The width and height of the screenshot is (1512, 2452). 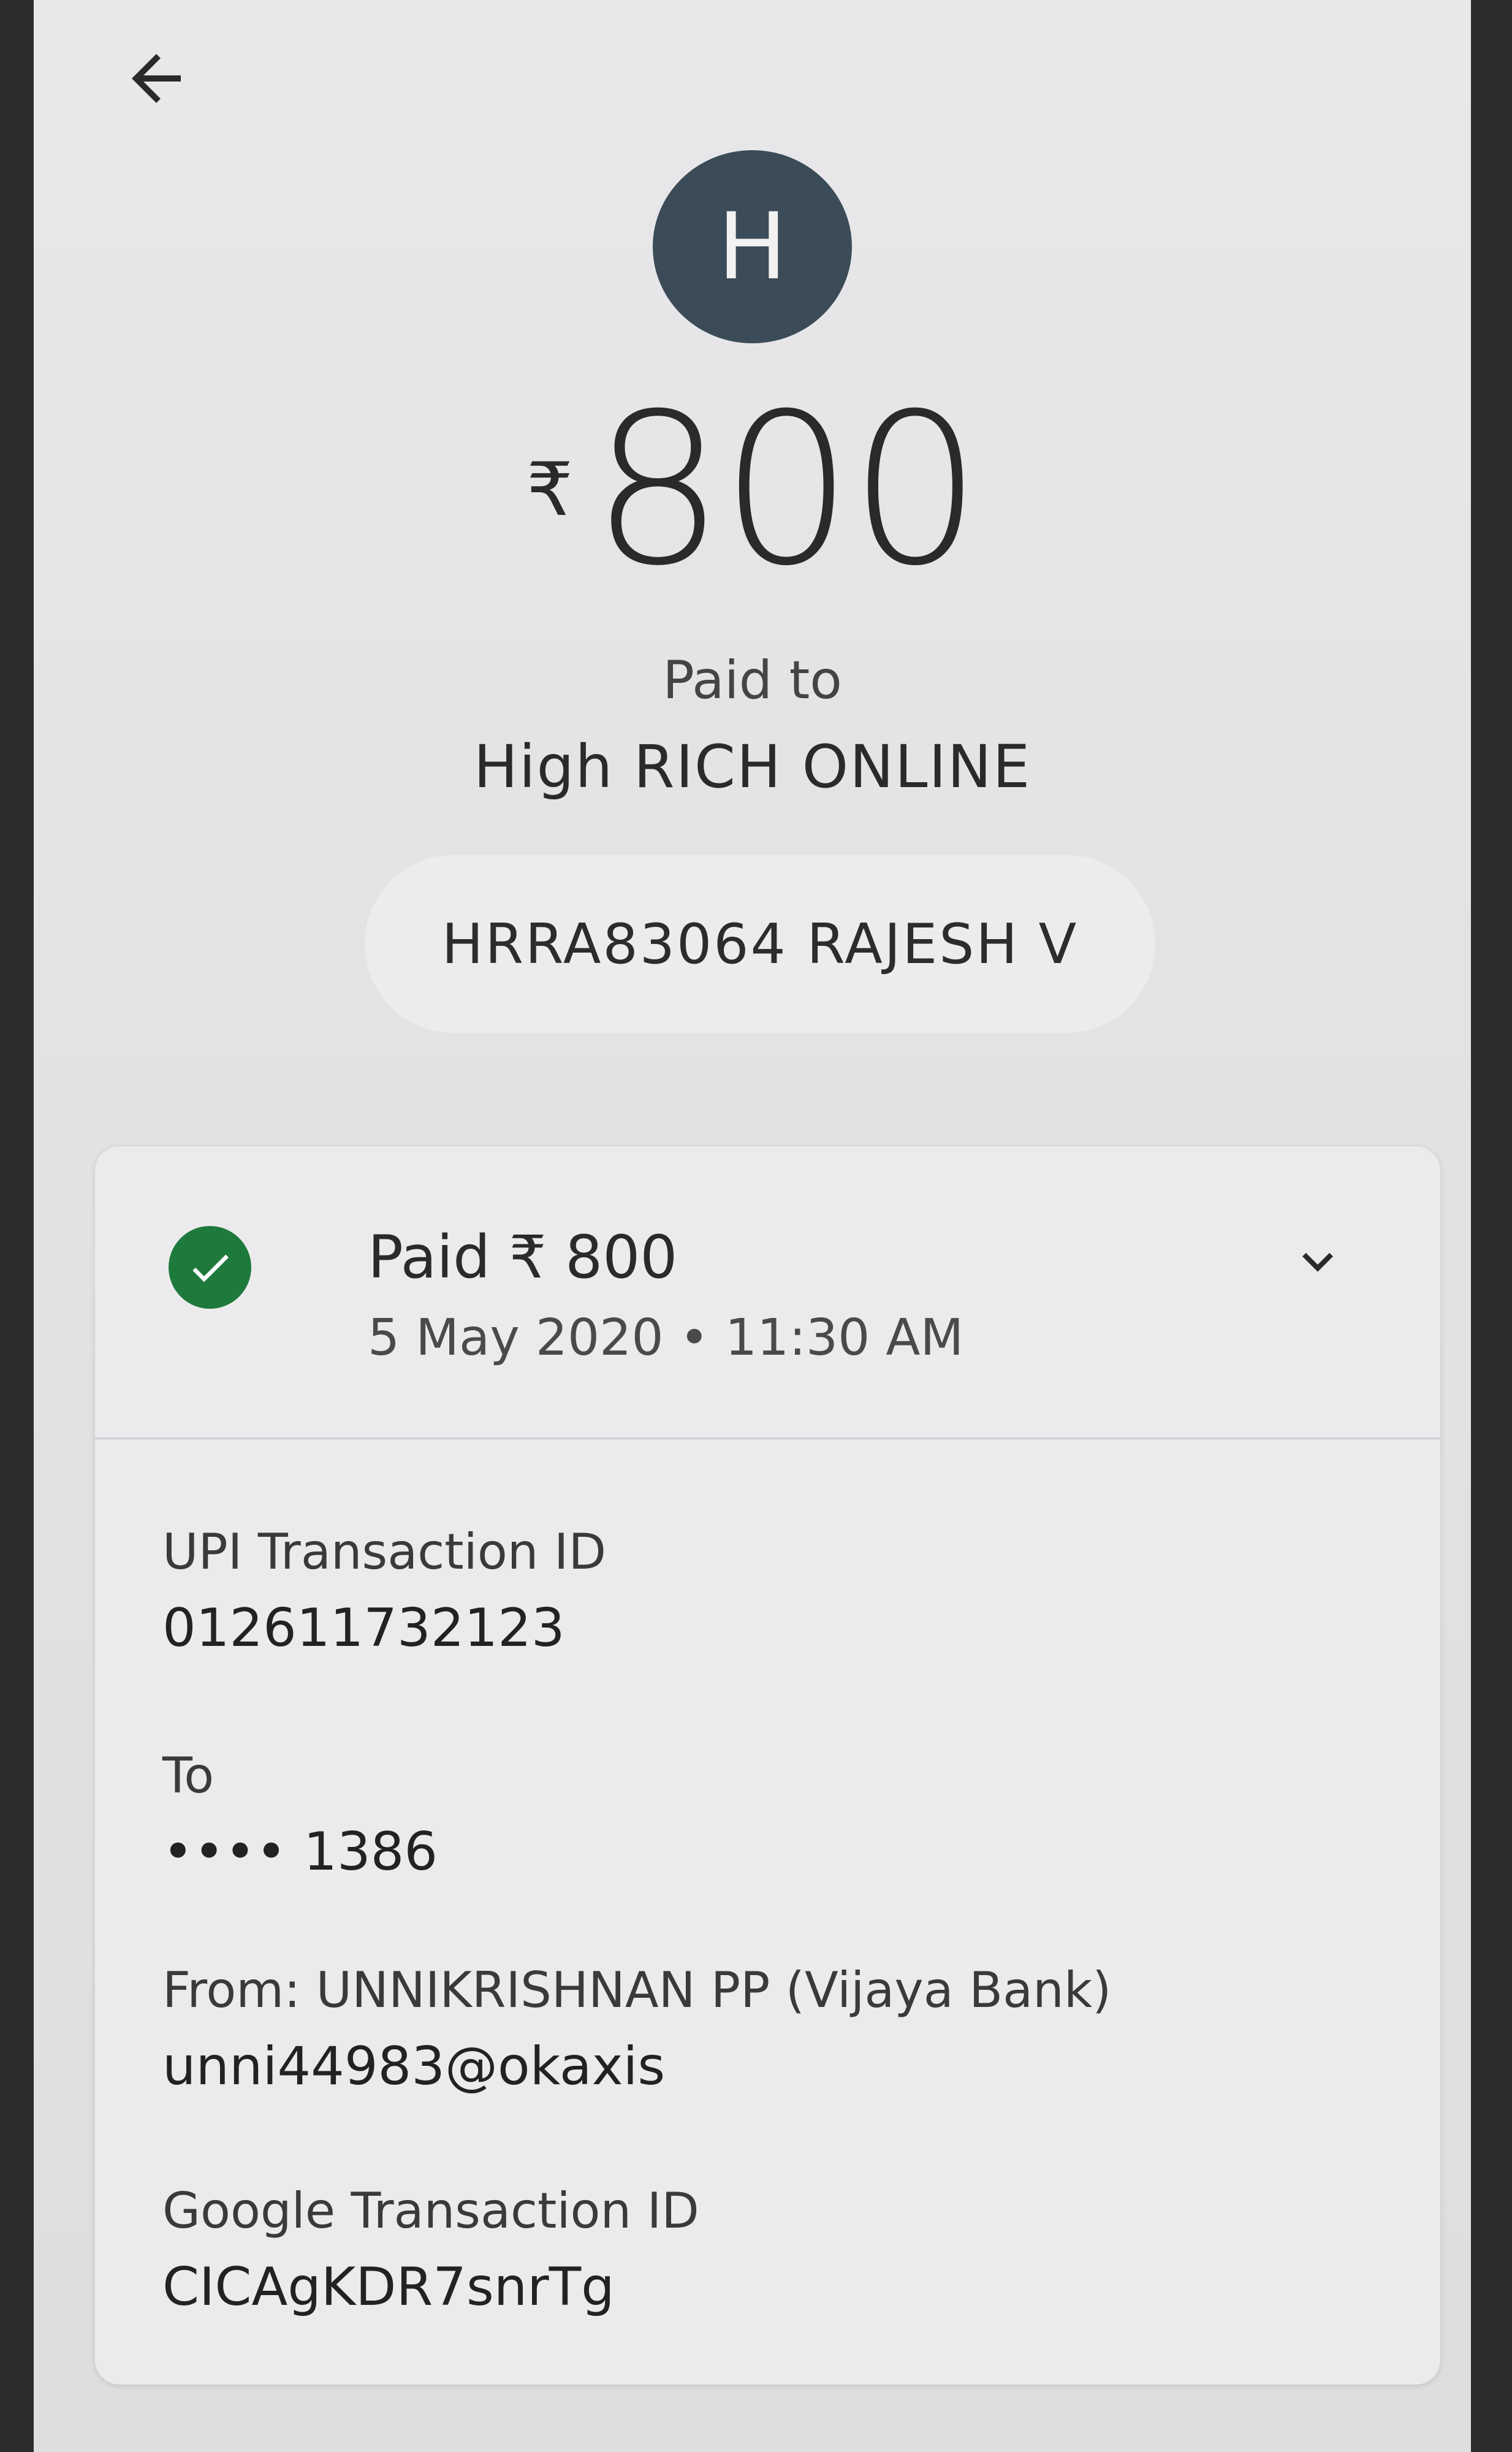 What do you see at coordinates (767, 1292) in the screenshot?
I see `transaction-status-header: Paid ₹ 800 5 May 2020 • 11:30 AM` at bounding box center [767, 1292].